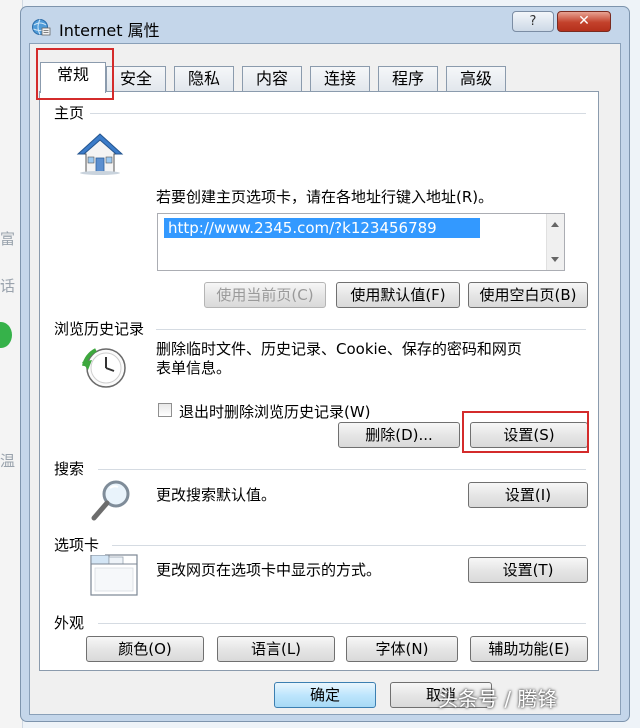 The height and width of the screenshot is (728, 640). What do you see at coordinates (325, 695) in the screenshot?
I see `ok-button: 确定` at bounding box center [325, 695].